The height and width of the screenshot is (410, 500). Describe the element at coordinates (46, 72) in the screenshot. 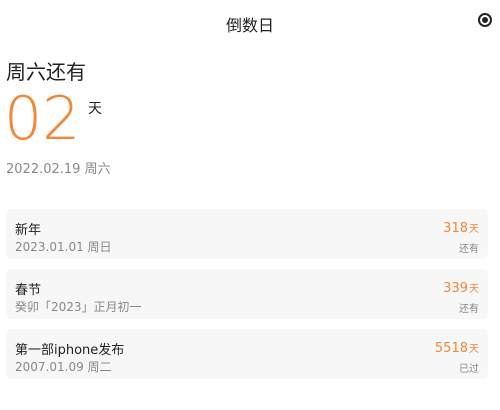

I see `hero-caption: 周六还有` at that location.